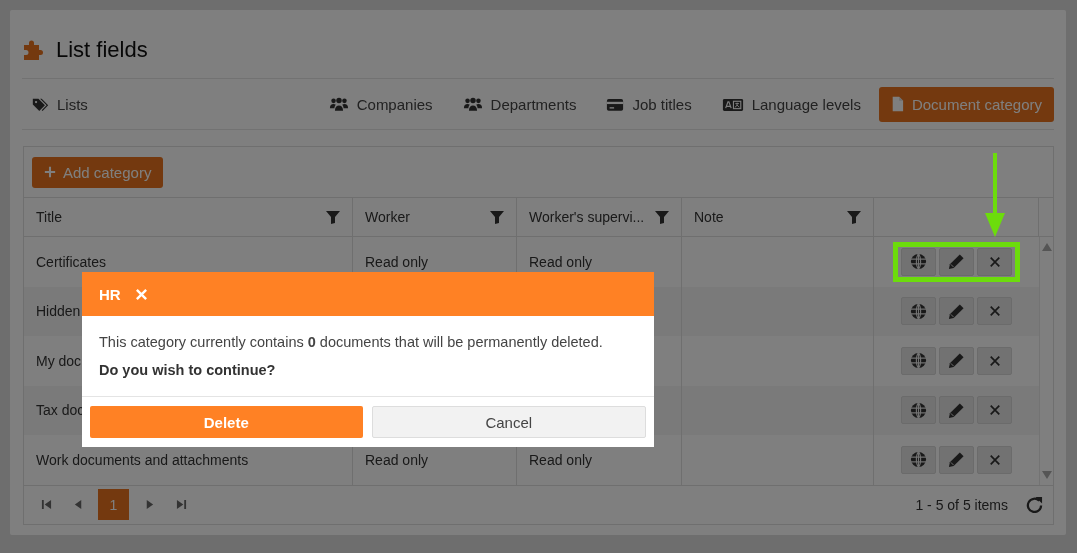 The height and width of the screenshot is (553, 1077). What do you see at coordinates (508, 422) in the screenshot?
I see `cancel-button: Cancel` at bounding box center [508, 422].